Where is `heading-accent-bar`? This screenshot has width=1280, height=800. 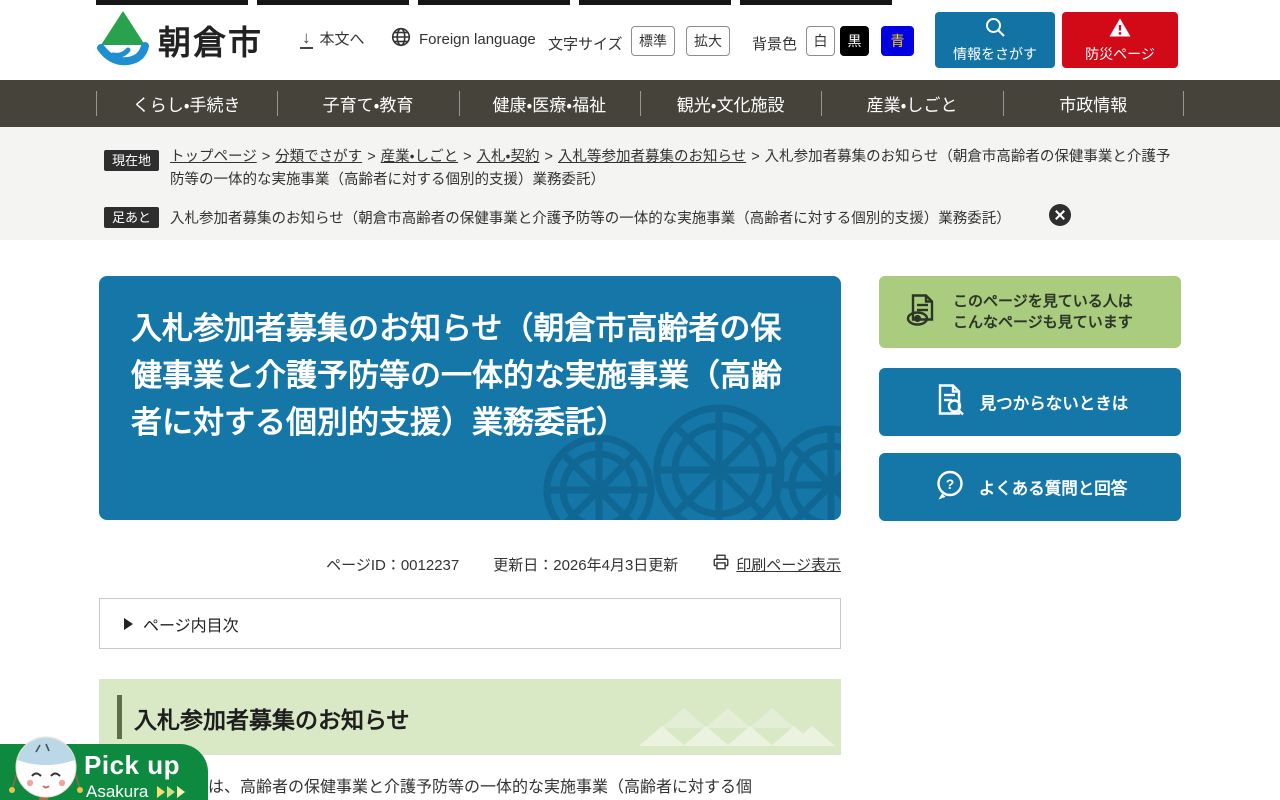 heading-accent-bar is located at coordinates (119, 717).